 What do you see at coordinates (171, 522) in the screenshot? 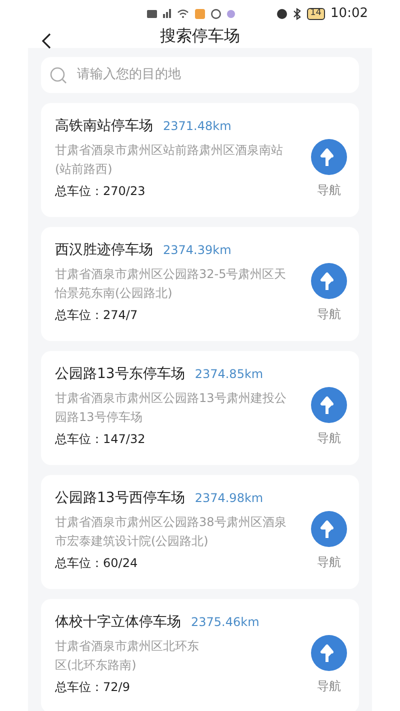
I see `address-line: 甘肃省酒泉市肃州区公园路38号肃州区酒泉` at bounding box center [171, 522].